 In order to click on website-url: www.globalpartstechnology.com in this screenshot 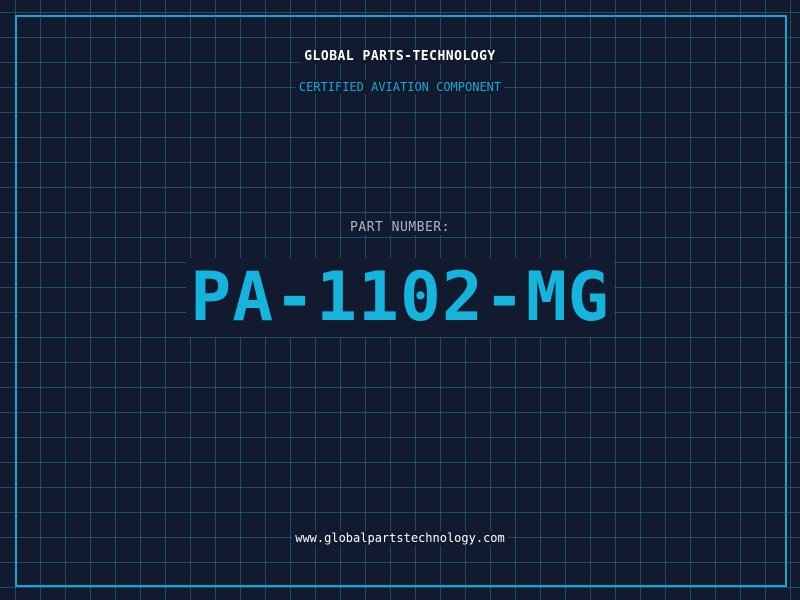, I will do `click(400, 538)`.